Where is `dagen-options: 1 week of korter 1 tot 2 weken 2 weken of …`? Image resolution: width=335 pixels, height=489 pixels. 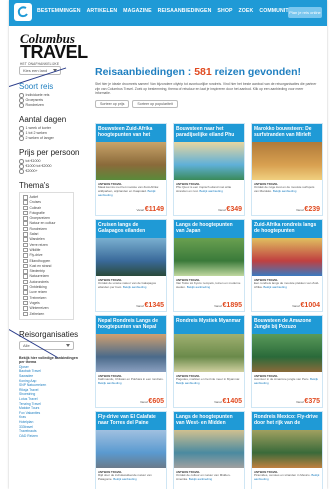
dagen-options: 1 week of korter 1 tot 2 weken 2 weken of … is located at coordinates (54, 133).